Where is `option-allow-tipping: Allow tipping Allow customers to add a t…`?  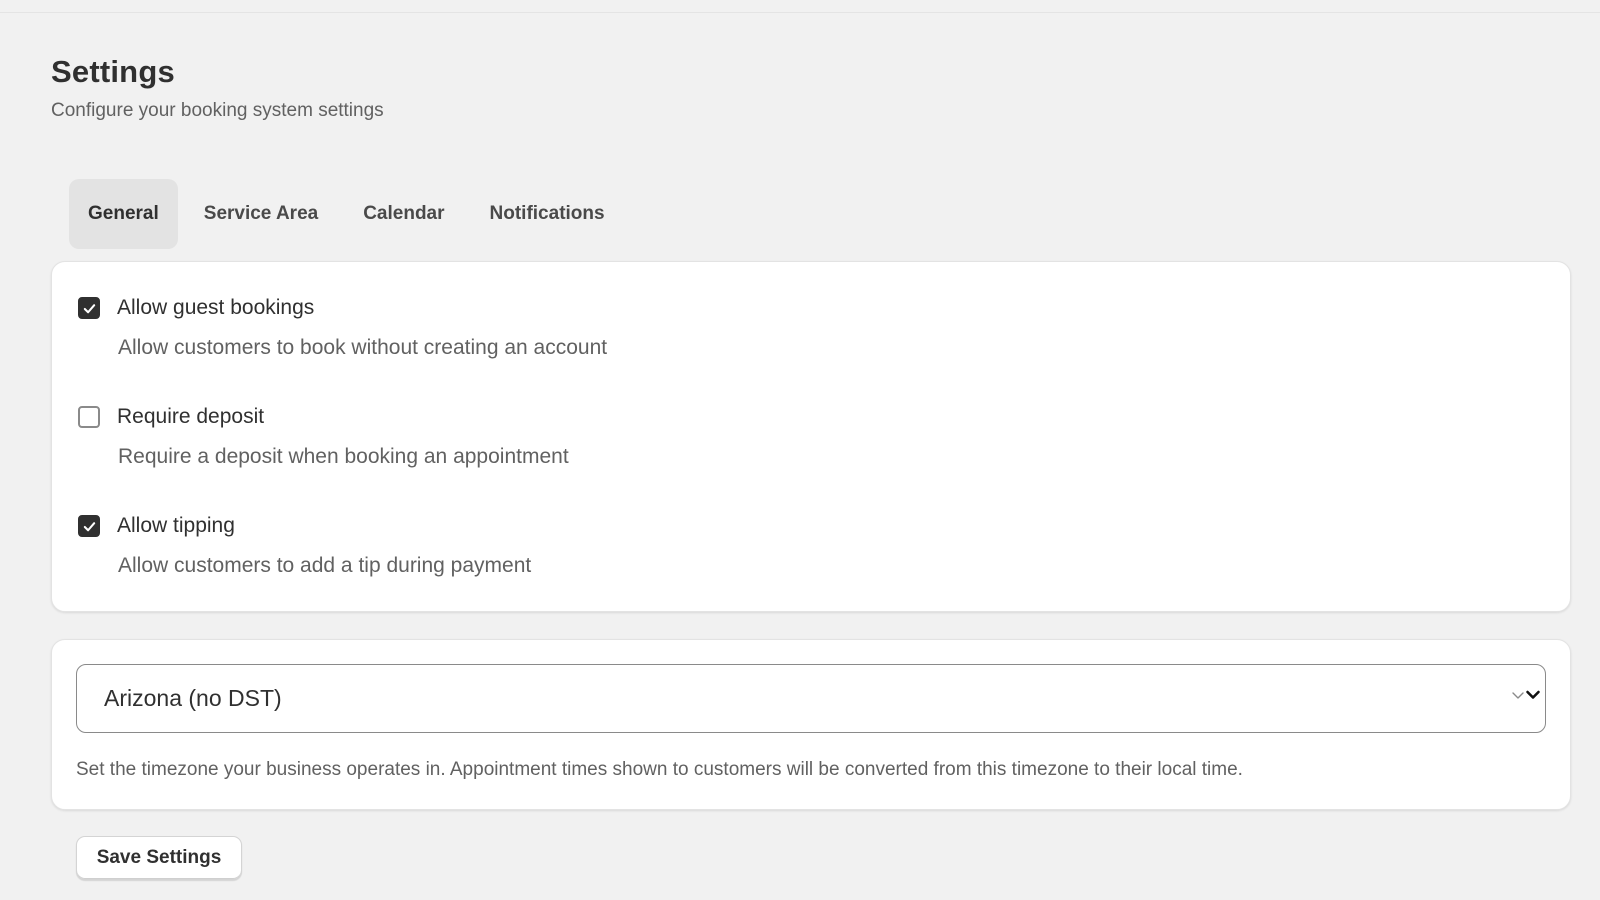 option-allow-tipping: Allow tipping Allow customers to add a t… is located at coordinates (304, 546).